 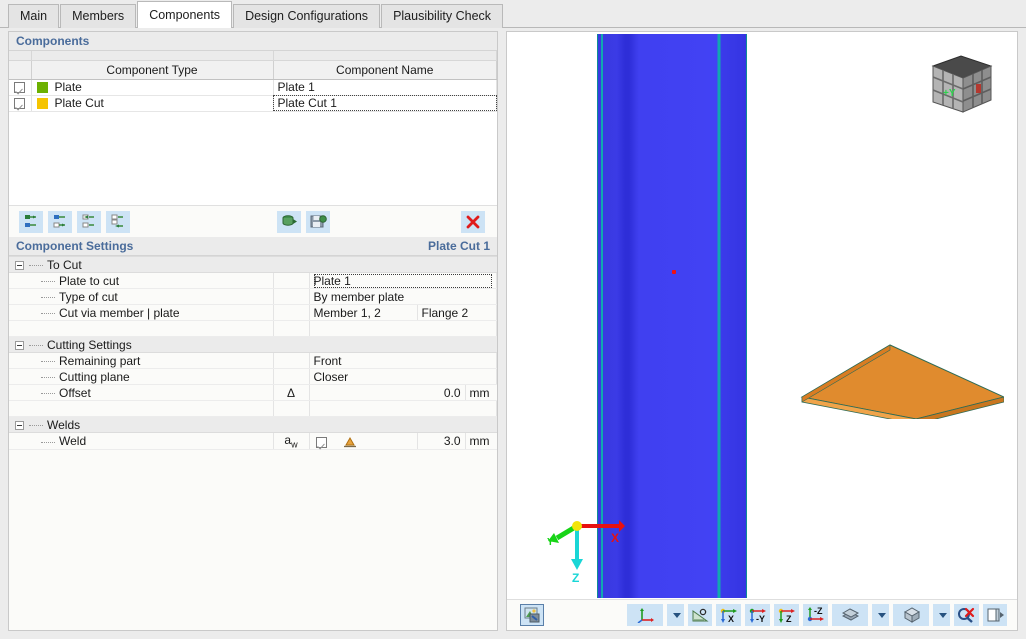 What do you see at coordinates (995, 615) in the screenshot?
I see `toggle-panel-button` at bounding box center [995, 615].